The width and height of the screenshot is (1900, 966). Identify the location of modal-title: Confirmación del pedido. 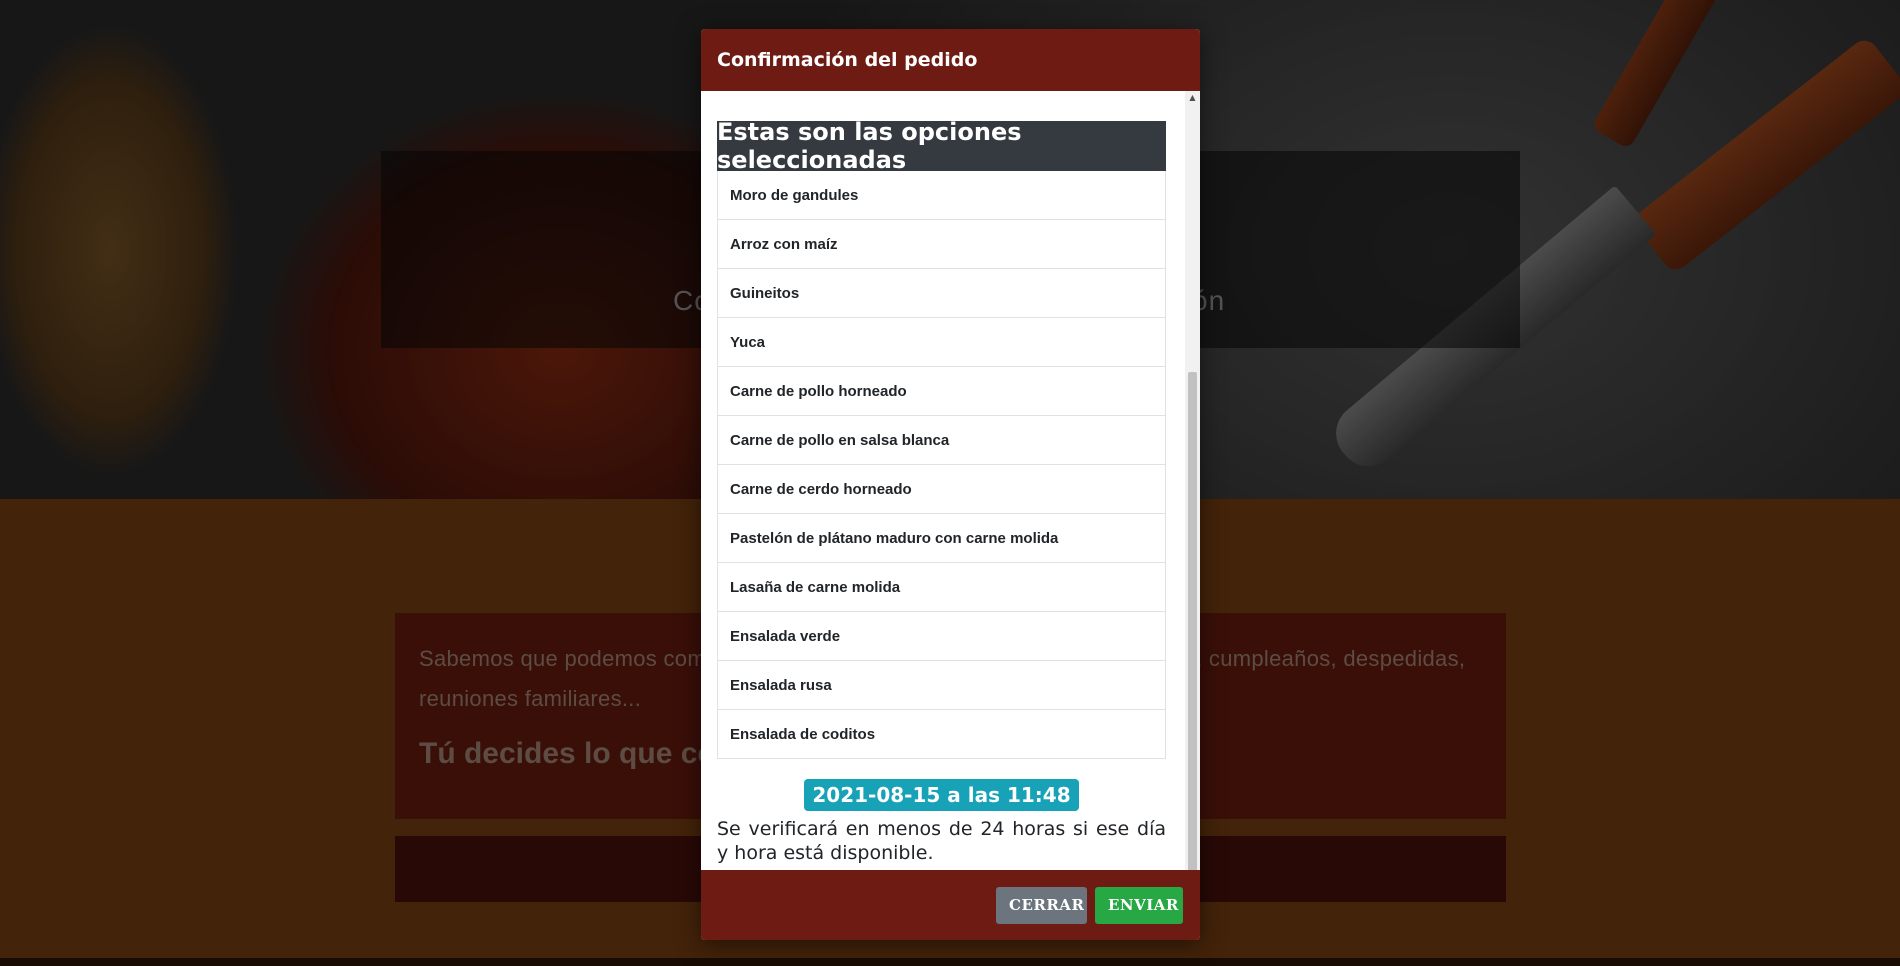
(847, 60).